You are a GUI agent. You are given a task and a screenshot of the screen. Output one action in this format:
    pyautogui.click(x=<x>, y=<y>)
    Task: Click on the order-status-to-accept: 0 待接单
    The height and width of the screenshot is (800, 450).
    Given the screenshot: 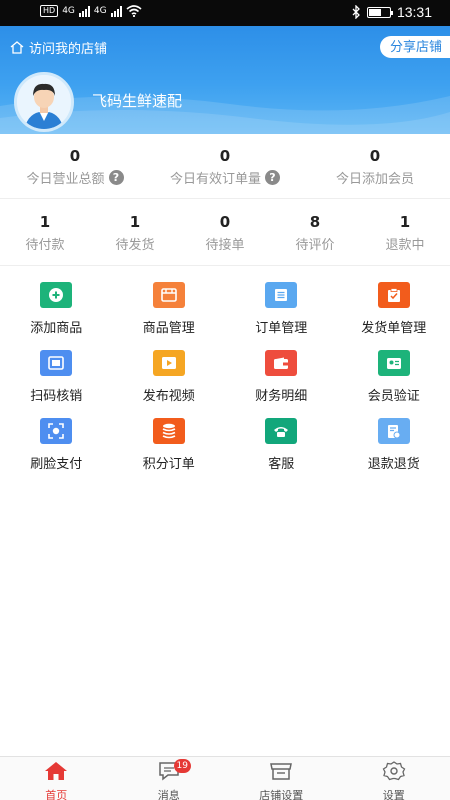 What is the action you would take?
    pyautogui.click(x=225, y=234)
    